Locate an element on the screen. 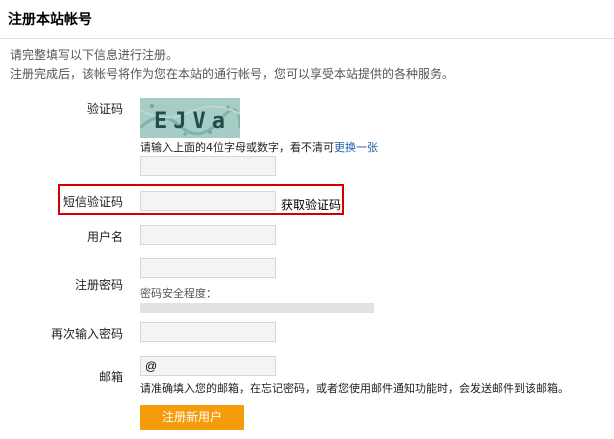  sms-code-label: 短信验证码 is located at coordinates (92, 202).